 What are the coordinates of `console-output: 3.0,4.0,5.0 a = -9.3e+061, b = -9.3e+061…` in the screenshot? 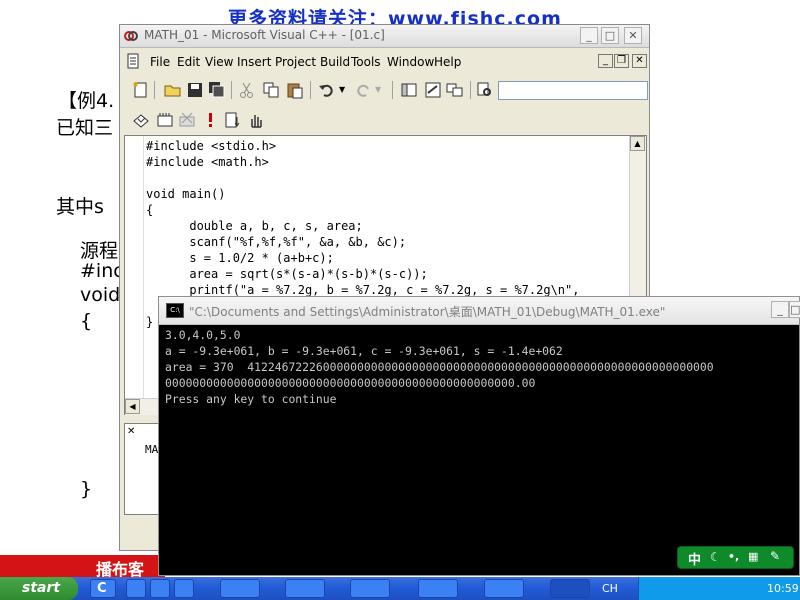 It's located at (439, 367).